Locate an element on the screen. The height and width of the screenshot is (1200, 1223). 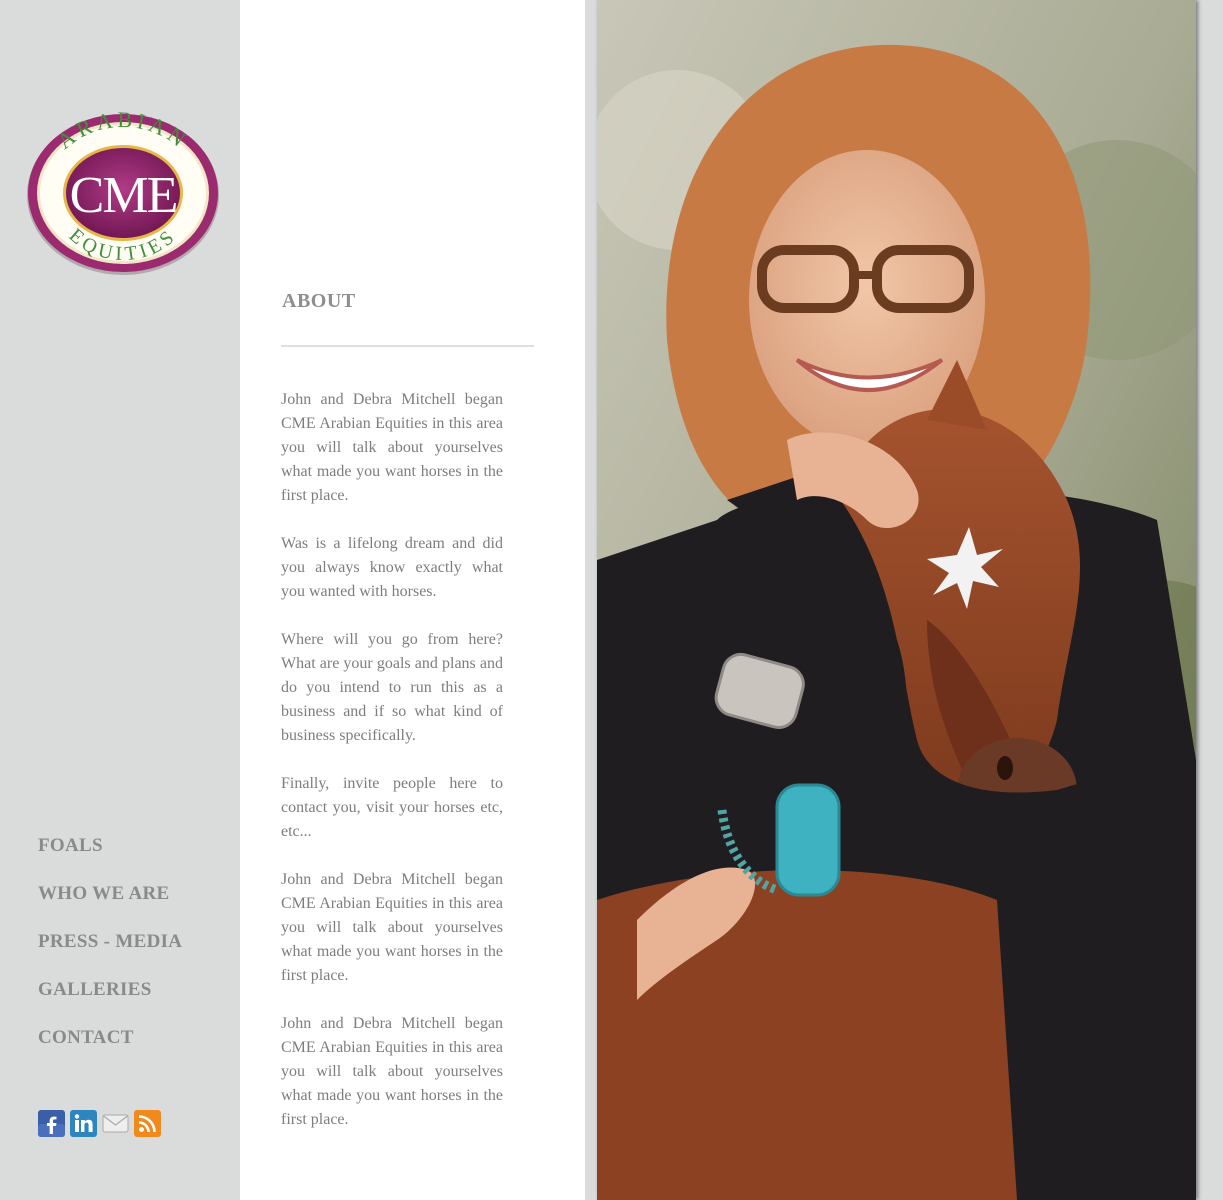
page-title: ABOUT is located at coordinates (319, 301).